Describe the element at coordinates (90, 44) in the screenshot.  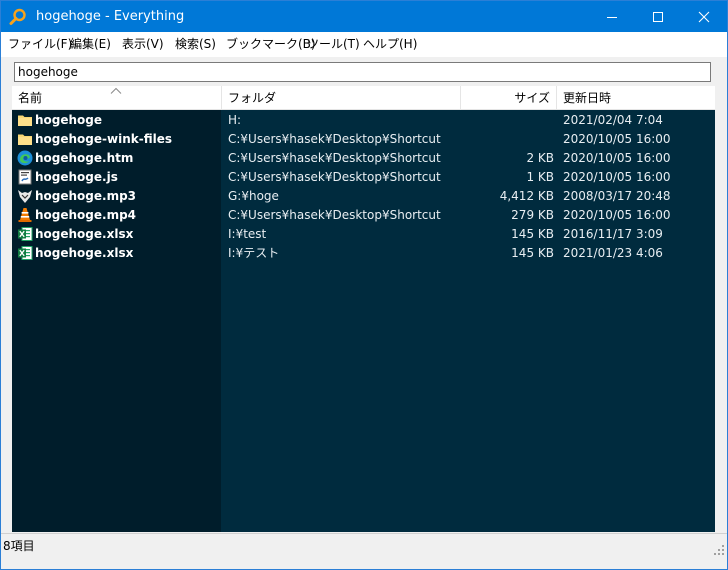
I see `menu-edit: 編集(E)` at that location.